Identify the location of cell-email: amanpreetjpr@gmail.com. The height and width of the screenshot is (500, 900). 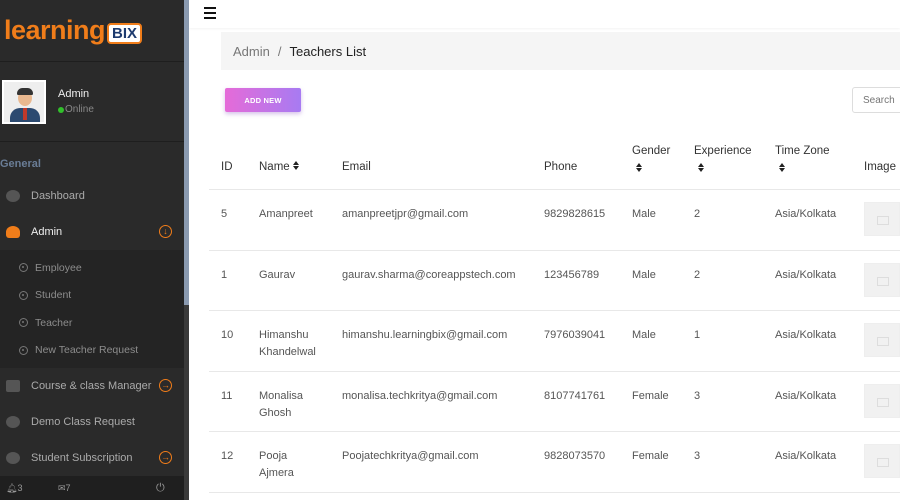
(405, 214).